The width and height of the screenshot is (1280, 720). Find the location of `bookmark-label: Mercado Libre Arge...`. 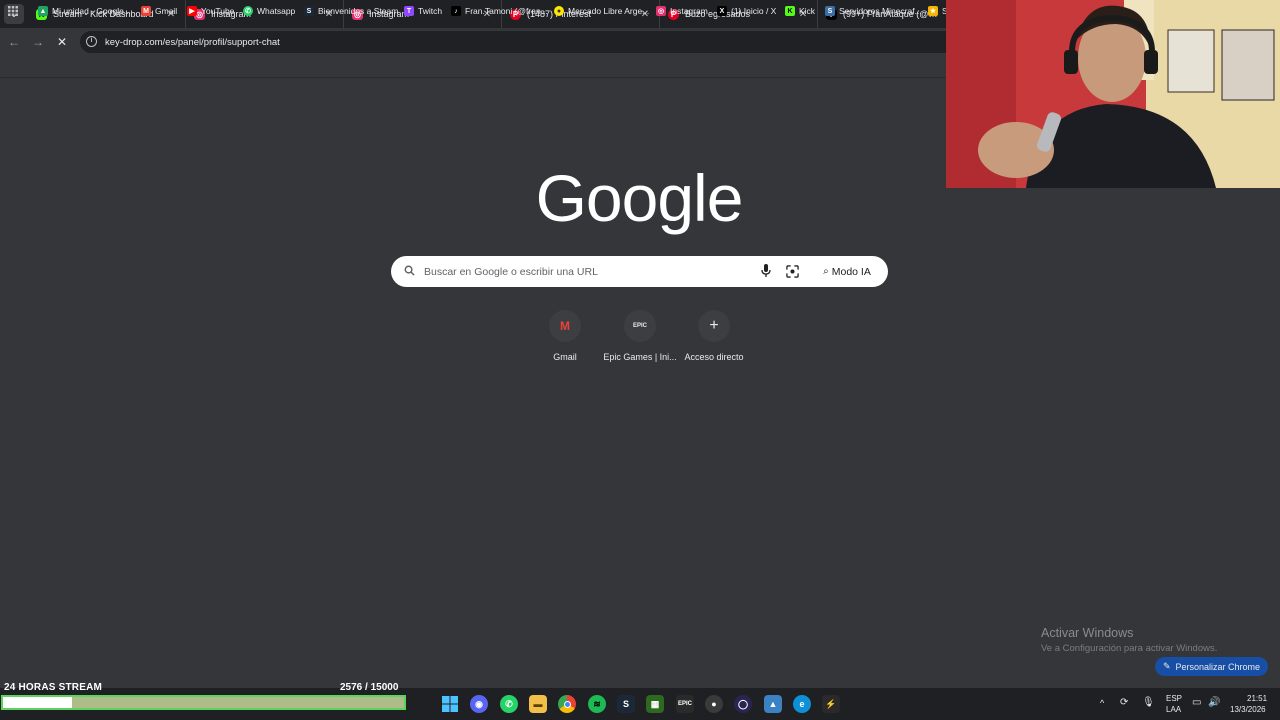

bookmark-label: Mercado Libre Arge... is located at coordinates (609, 11).